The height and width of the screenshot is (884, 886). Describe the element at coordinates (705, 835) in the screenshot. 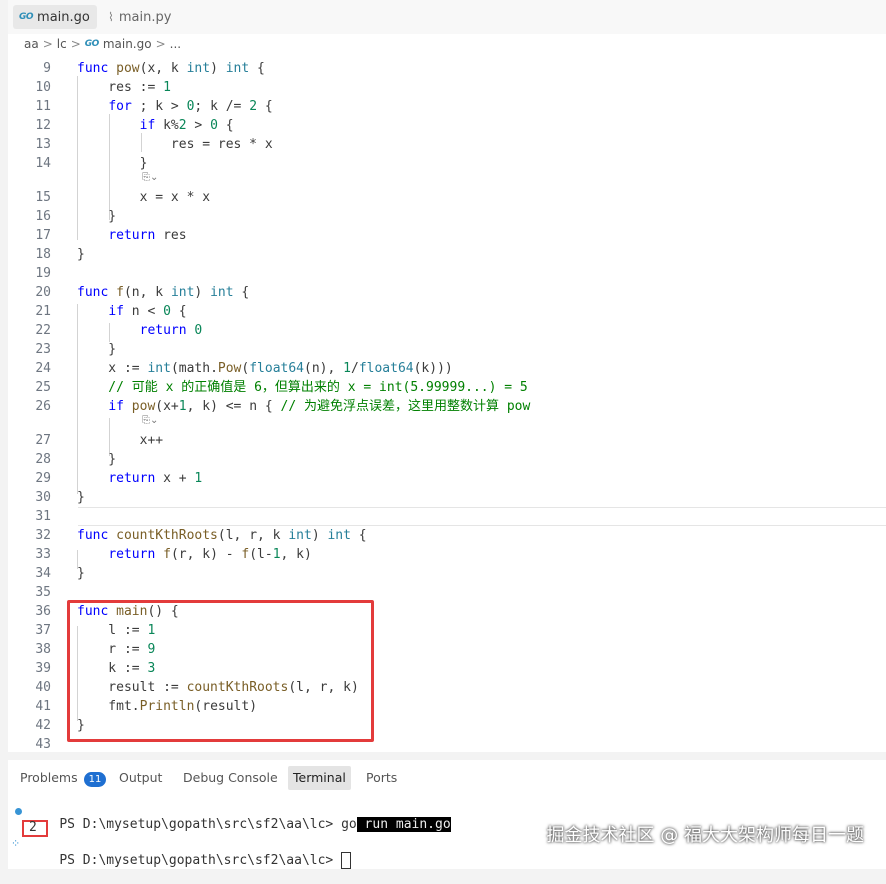

I see `watermark: 掘金技术社区 @ 福大大架构师每日一题` at that location.